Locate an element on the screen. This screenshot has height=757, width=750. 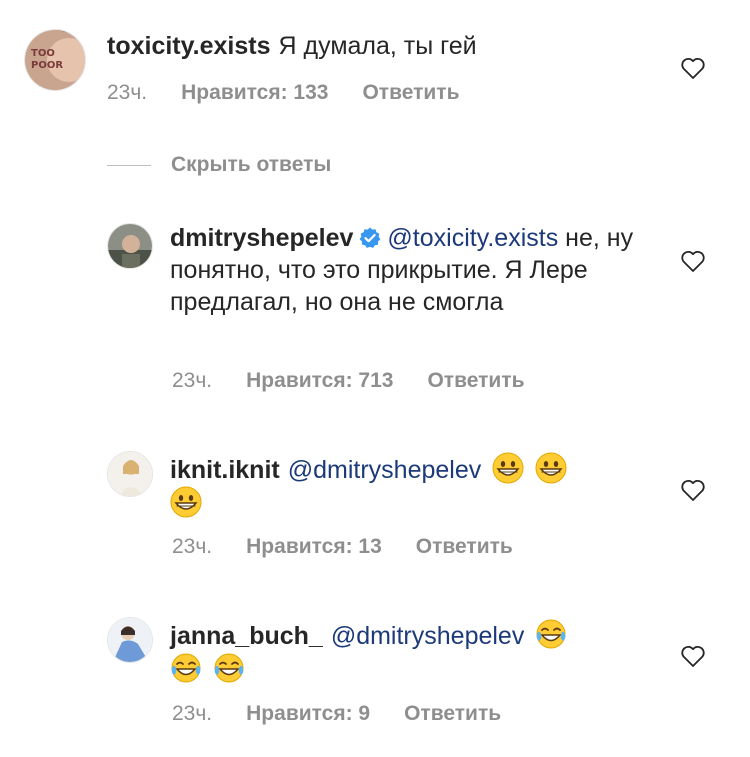
likes-count: Нравится: 9 is located at coordinates (308, 713).